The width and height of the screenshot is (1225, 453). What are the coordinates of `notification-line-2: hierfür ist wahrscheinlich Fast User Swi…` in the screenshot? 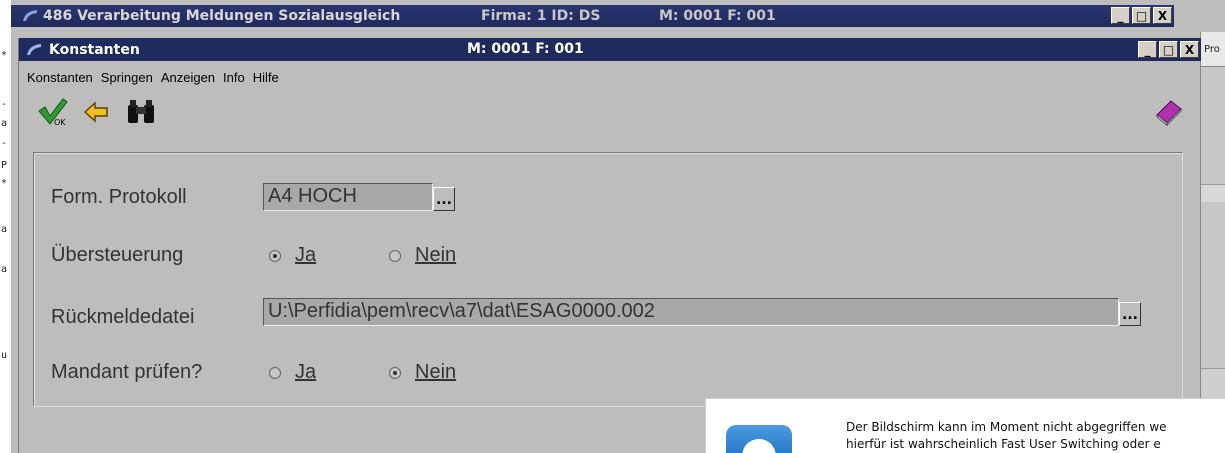 It's located at (1003, 444).